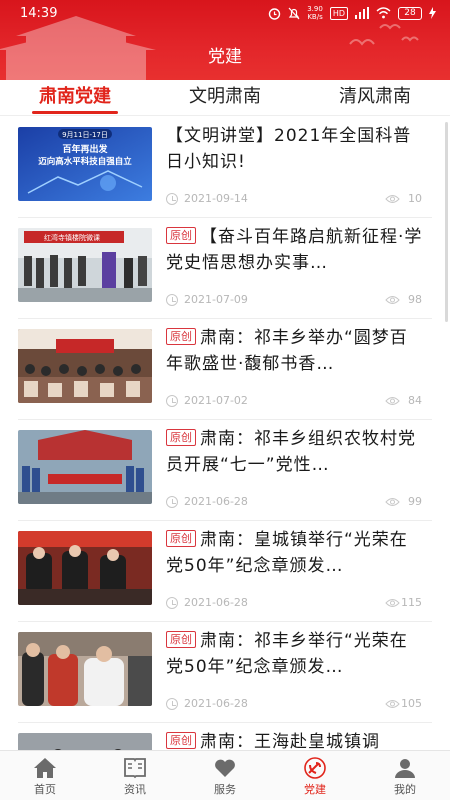 The image size is (450, 800). Describe the element at coordinates (295, 739) in the screenshot. I see `article-title: 原创 肃南：王海赴皇城镇调` at that location.